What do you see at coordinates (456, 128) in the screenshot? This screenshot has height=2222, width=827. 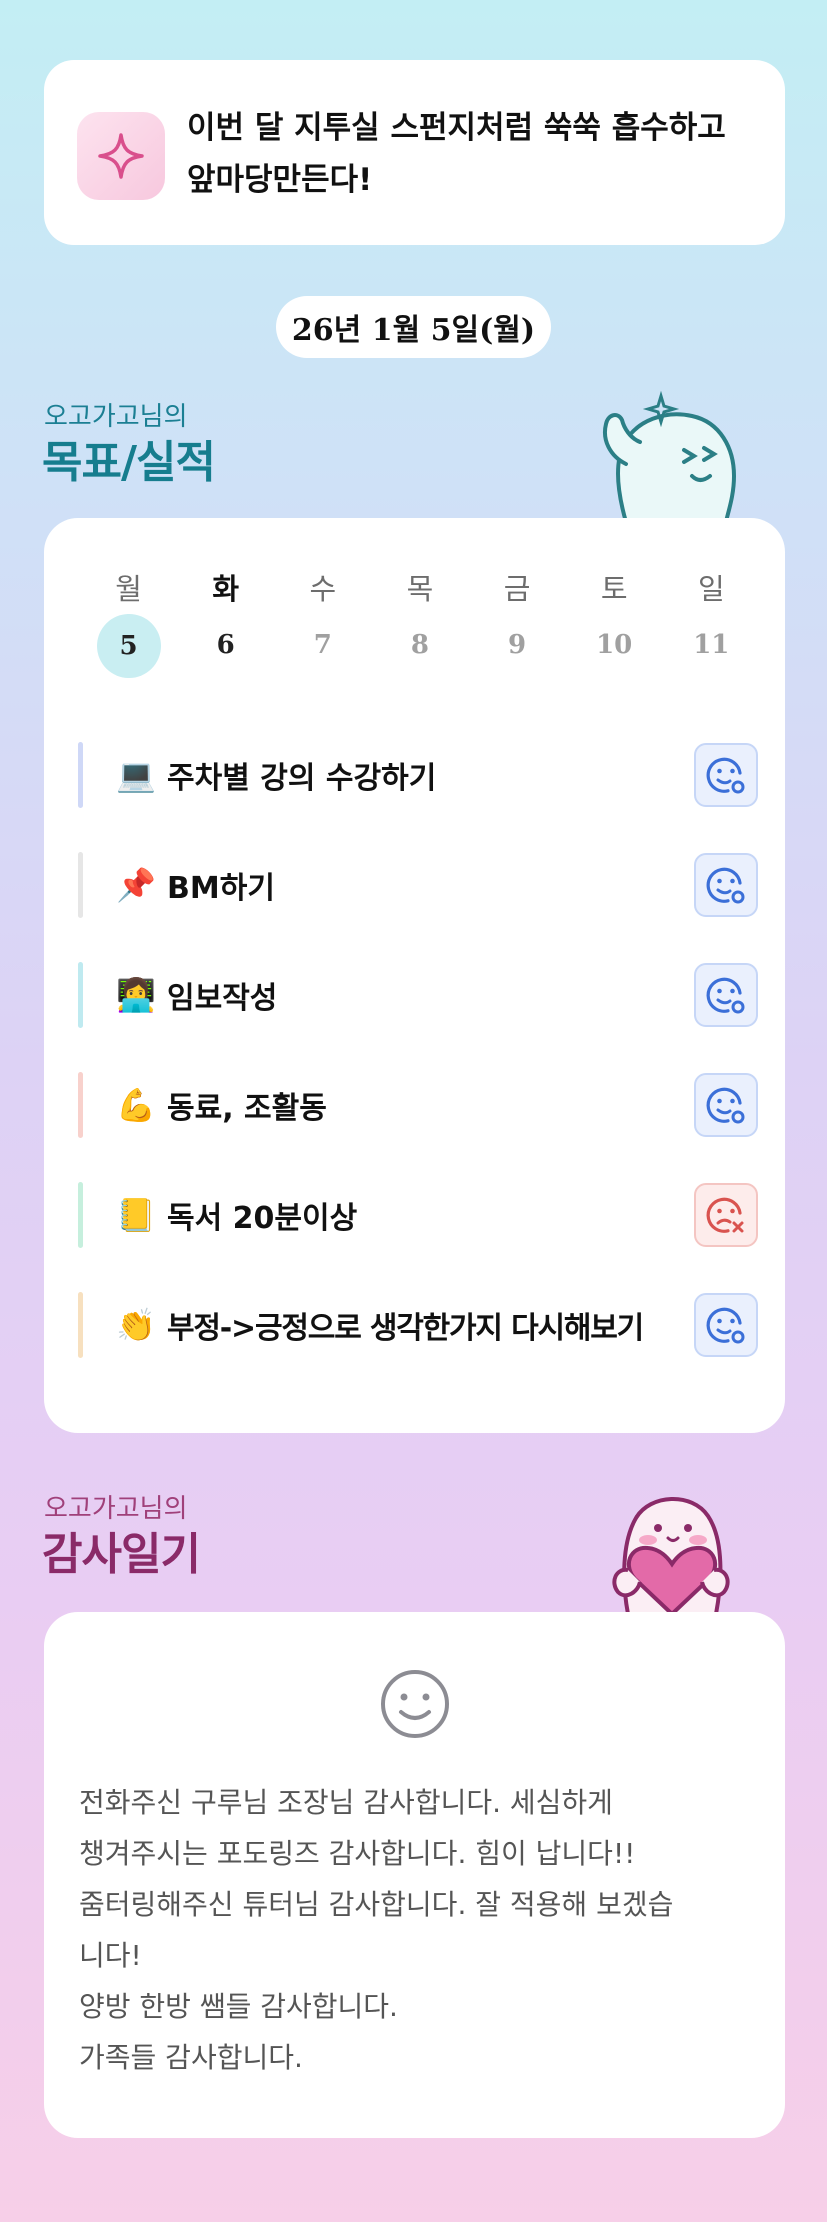 I see `motto-line-1: 이번 달 지투실 스펀지처럼 쑥쑥 흡수하고` at bounding box center [456, 128].